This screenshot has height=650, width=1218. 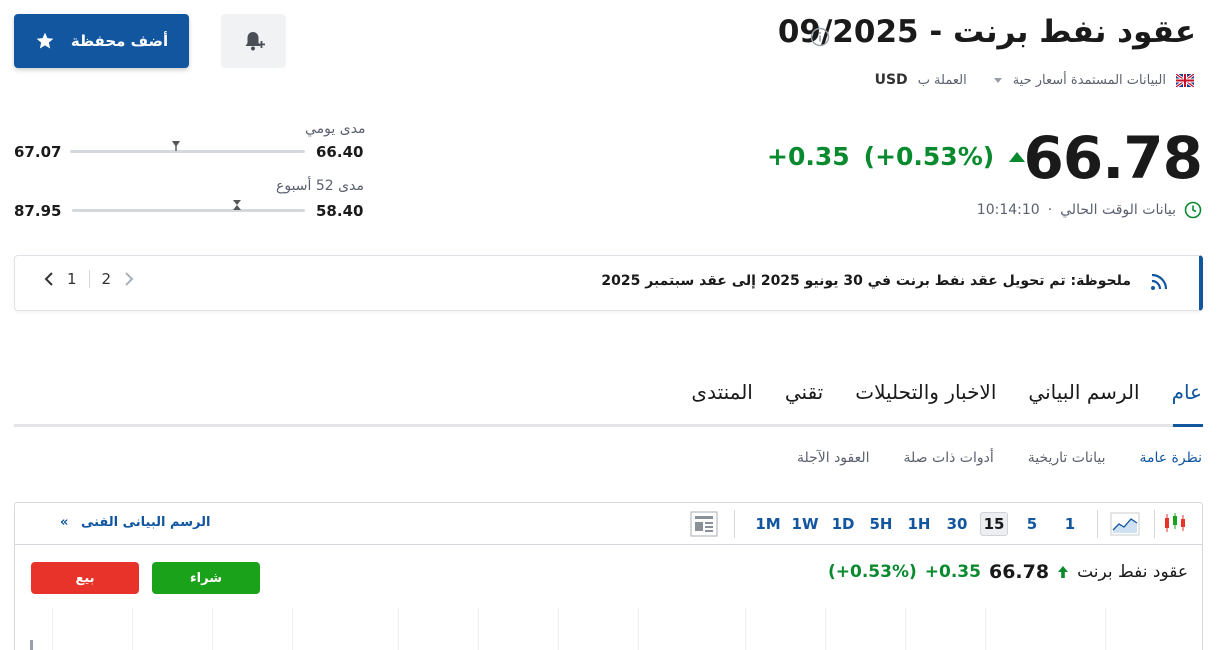 I want to click on price-change: +0.35 (+0.53%), so click(x=896, y=156).